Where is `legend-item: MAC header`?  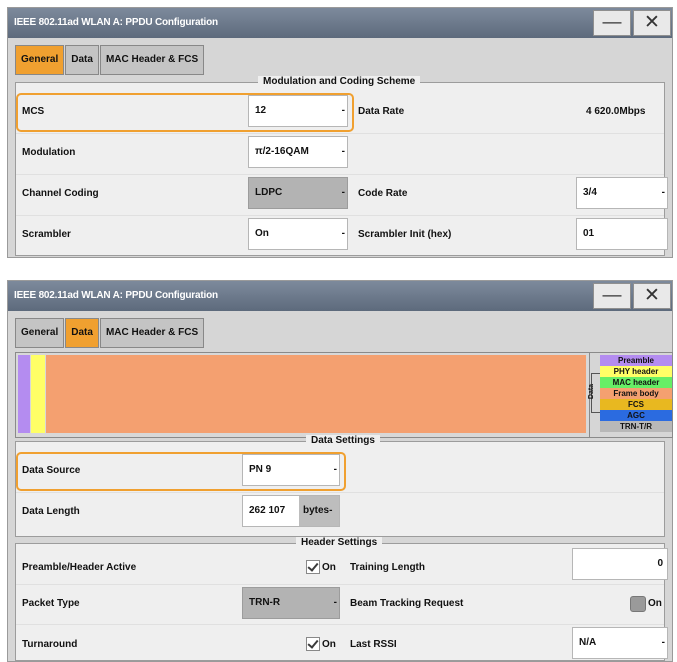
legend-item: MAC header is located at coordinates (636, 382).